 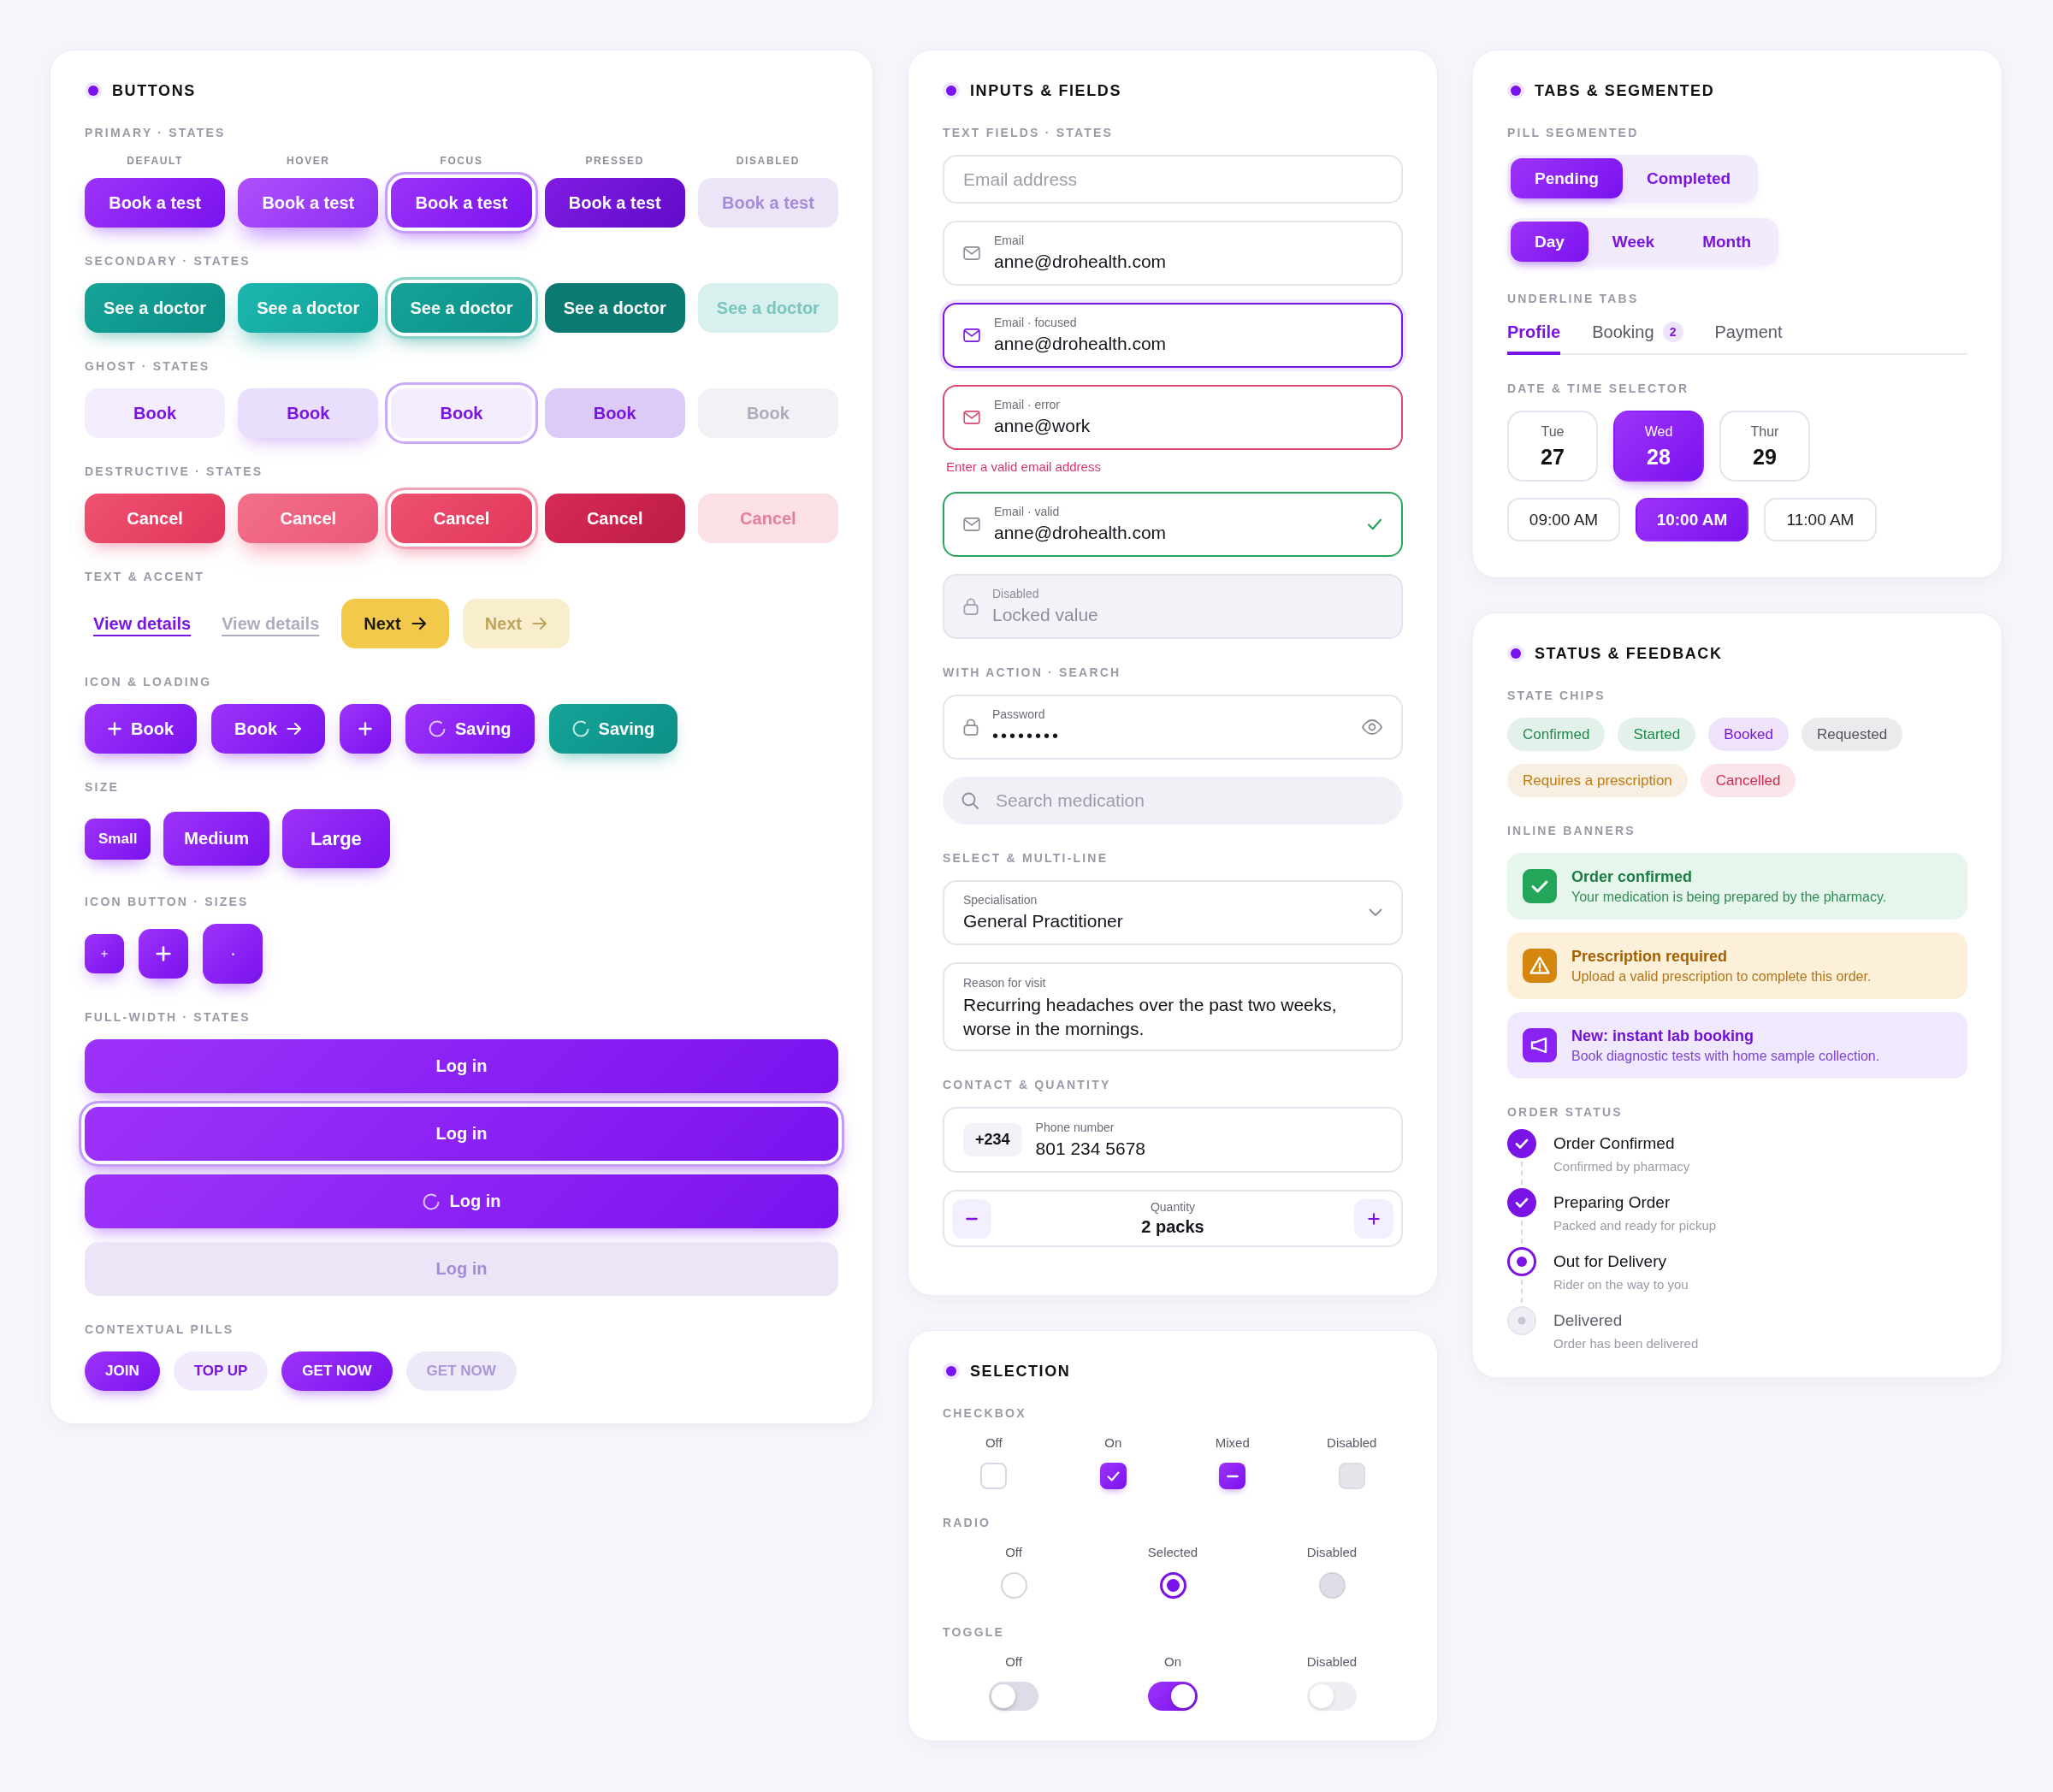 I want to click on section-heading: CHECKBOX, so click(x=985, y=1413).